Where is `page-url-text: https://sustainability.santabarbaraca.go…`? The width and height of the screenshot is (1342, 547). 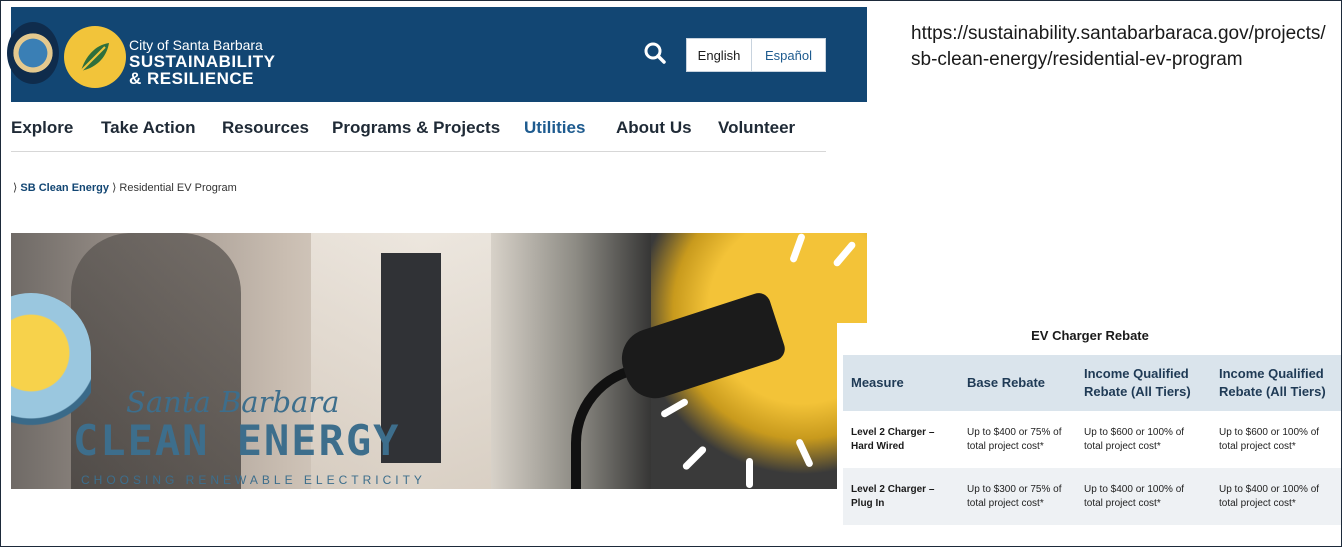
page-url-text: https://sustainability.santabarbaraca.go… is located at coordinates (1118, 46).